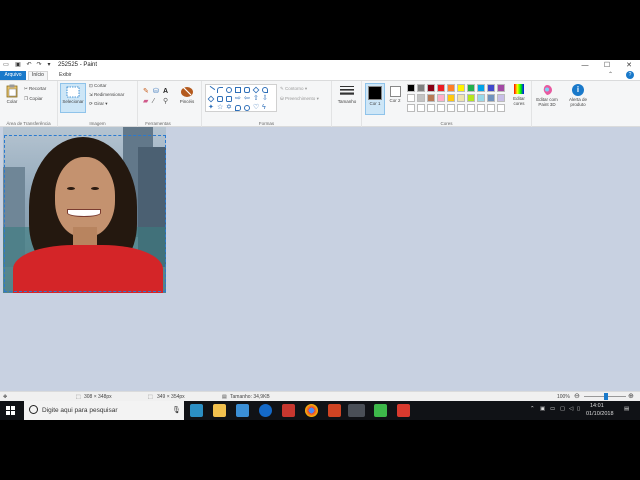 Image resolution: width=640 pixels, height=480 pixels. Describe the element at coordinates (547, 95) in the screenshot. I see `edit-with-paint3d-button: Editar com Paint 3D` at that location.